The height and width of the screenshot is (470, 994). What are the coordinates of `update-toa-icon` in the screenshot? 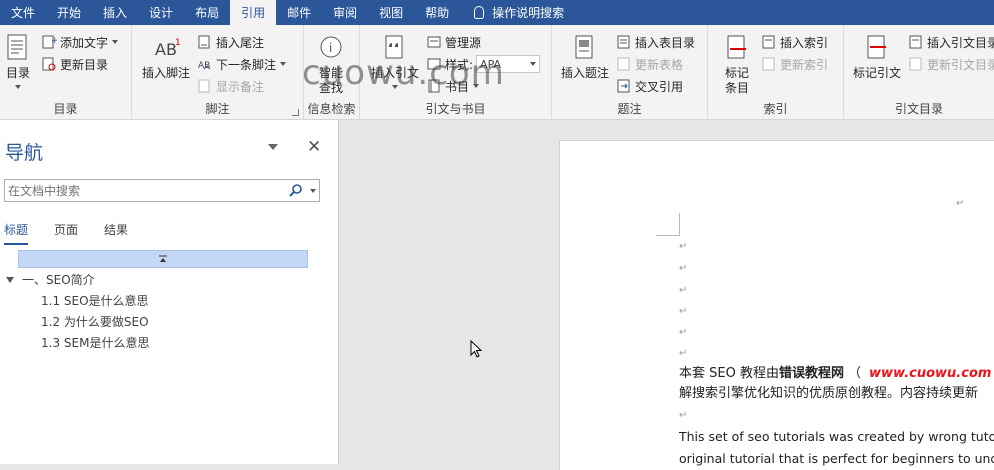 It's located at (916, 64).